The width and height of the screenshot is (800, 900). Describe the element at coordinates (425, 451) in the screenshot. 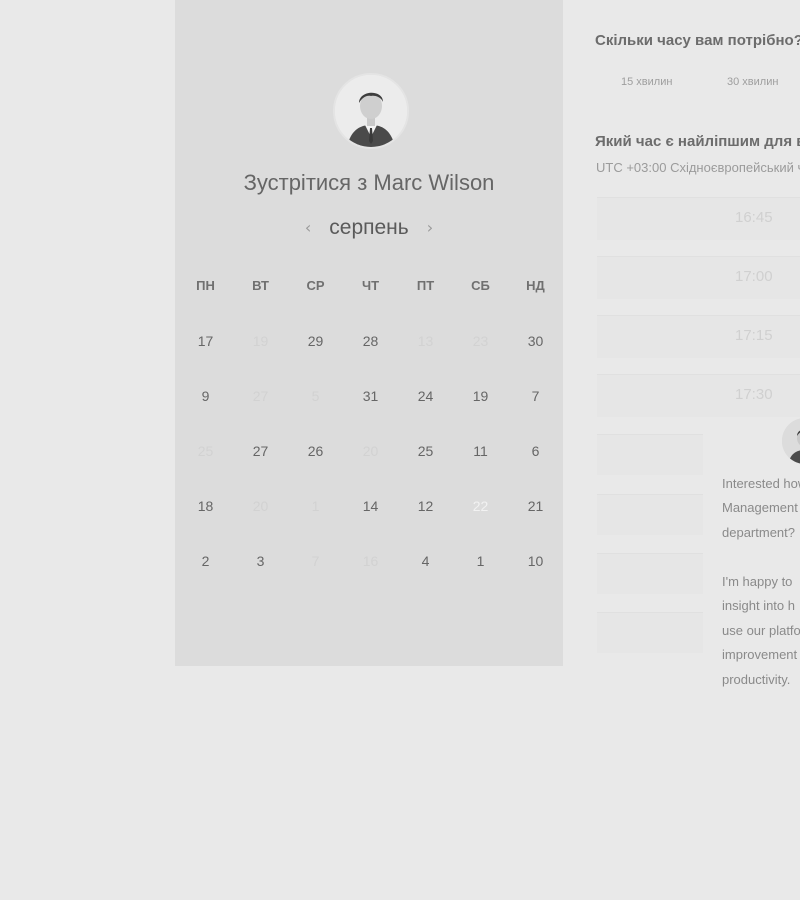

I see `calendar-day: 25` at that location.